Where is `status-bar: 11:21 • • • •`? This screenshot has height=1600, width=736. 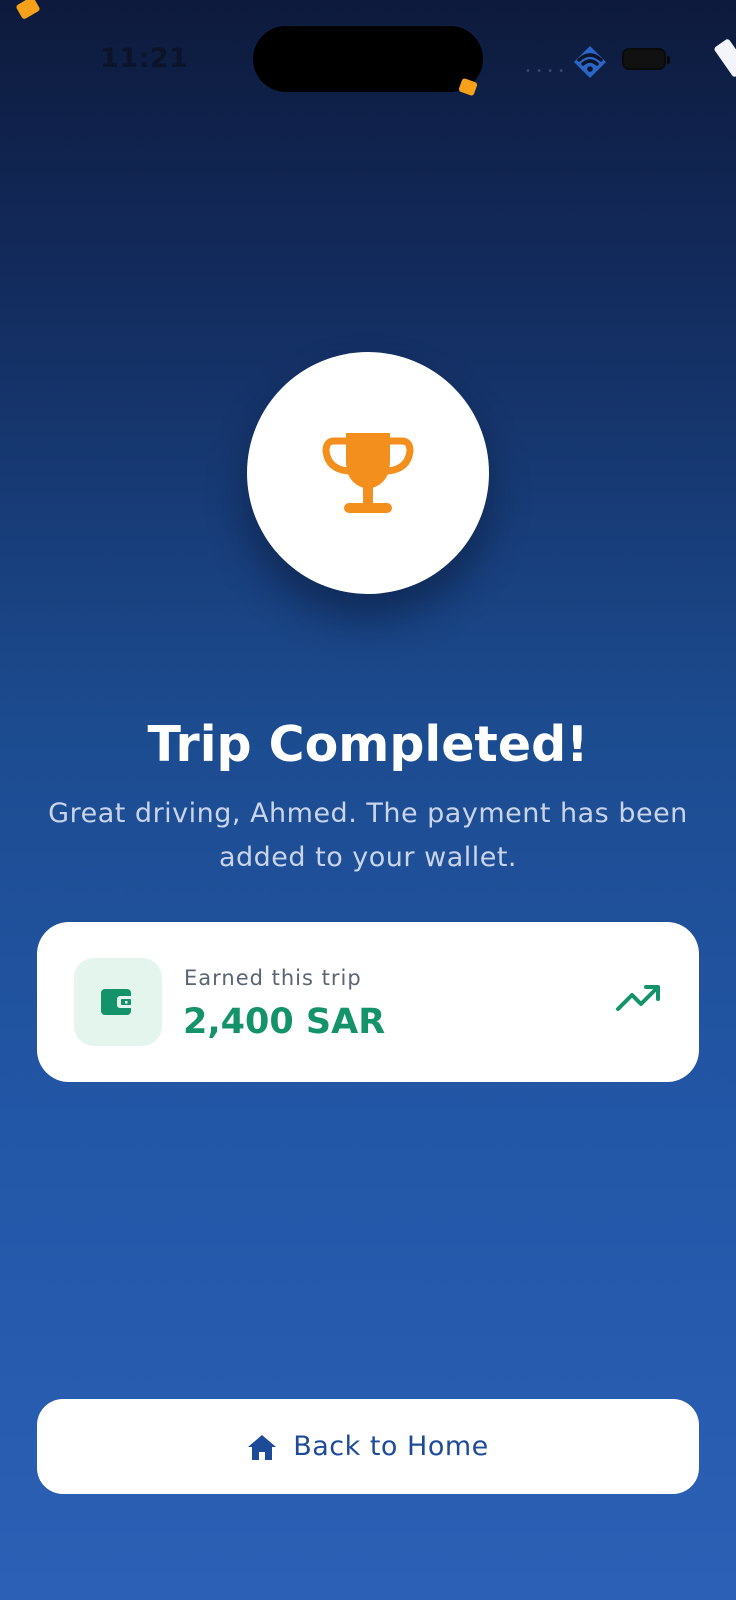 status-bar: 11:21 • • • • is located at coordinates (368, 50).